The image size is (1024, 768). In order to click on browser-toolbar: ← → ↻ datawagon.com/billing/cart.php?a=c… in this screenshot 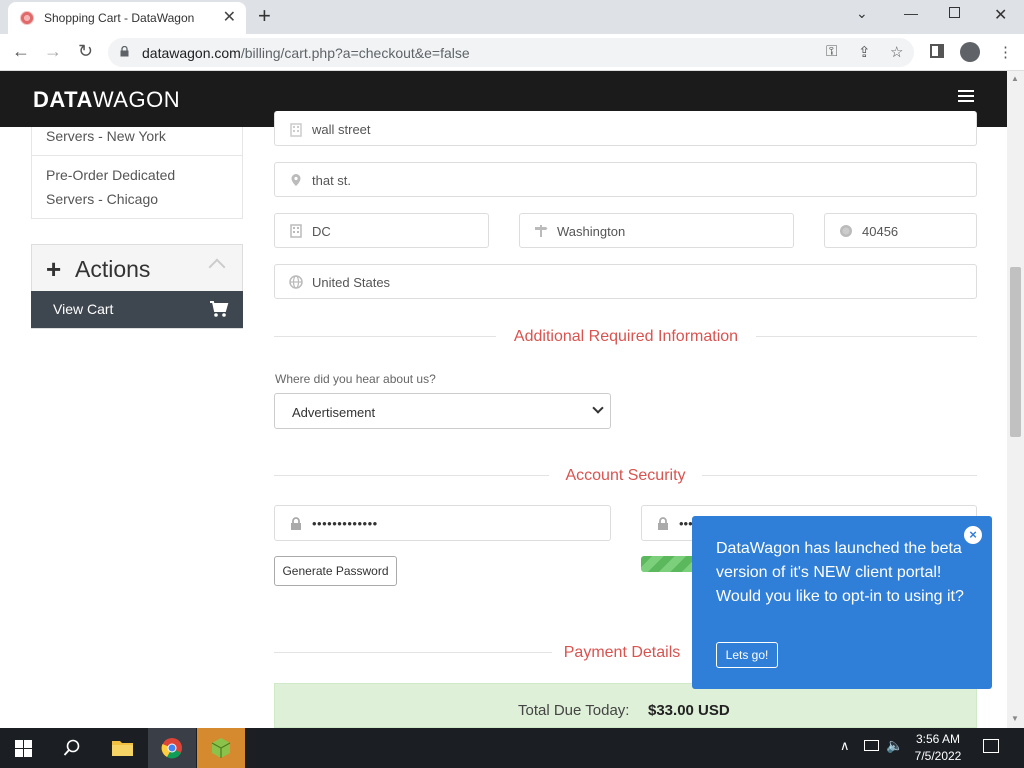, I will do `click(512, 52)`.